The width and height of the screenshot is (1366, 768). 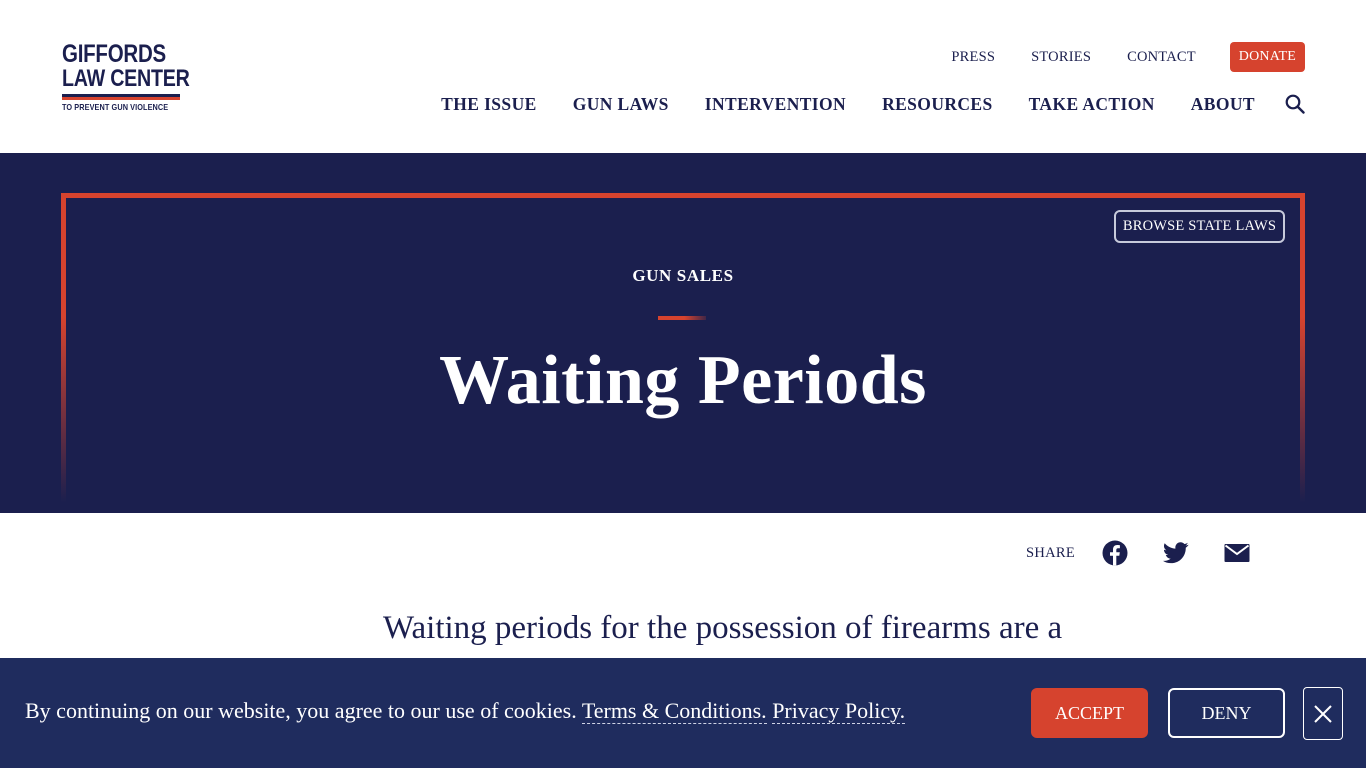 I want to click on nav-contact-link: CONTACT, so click(x=1161, y=57).